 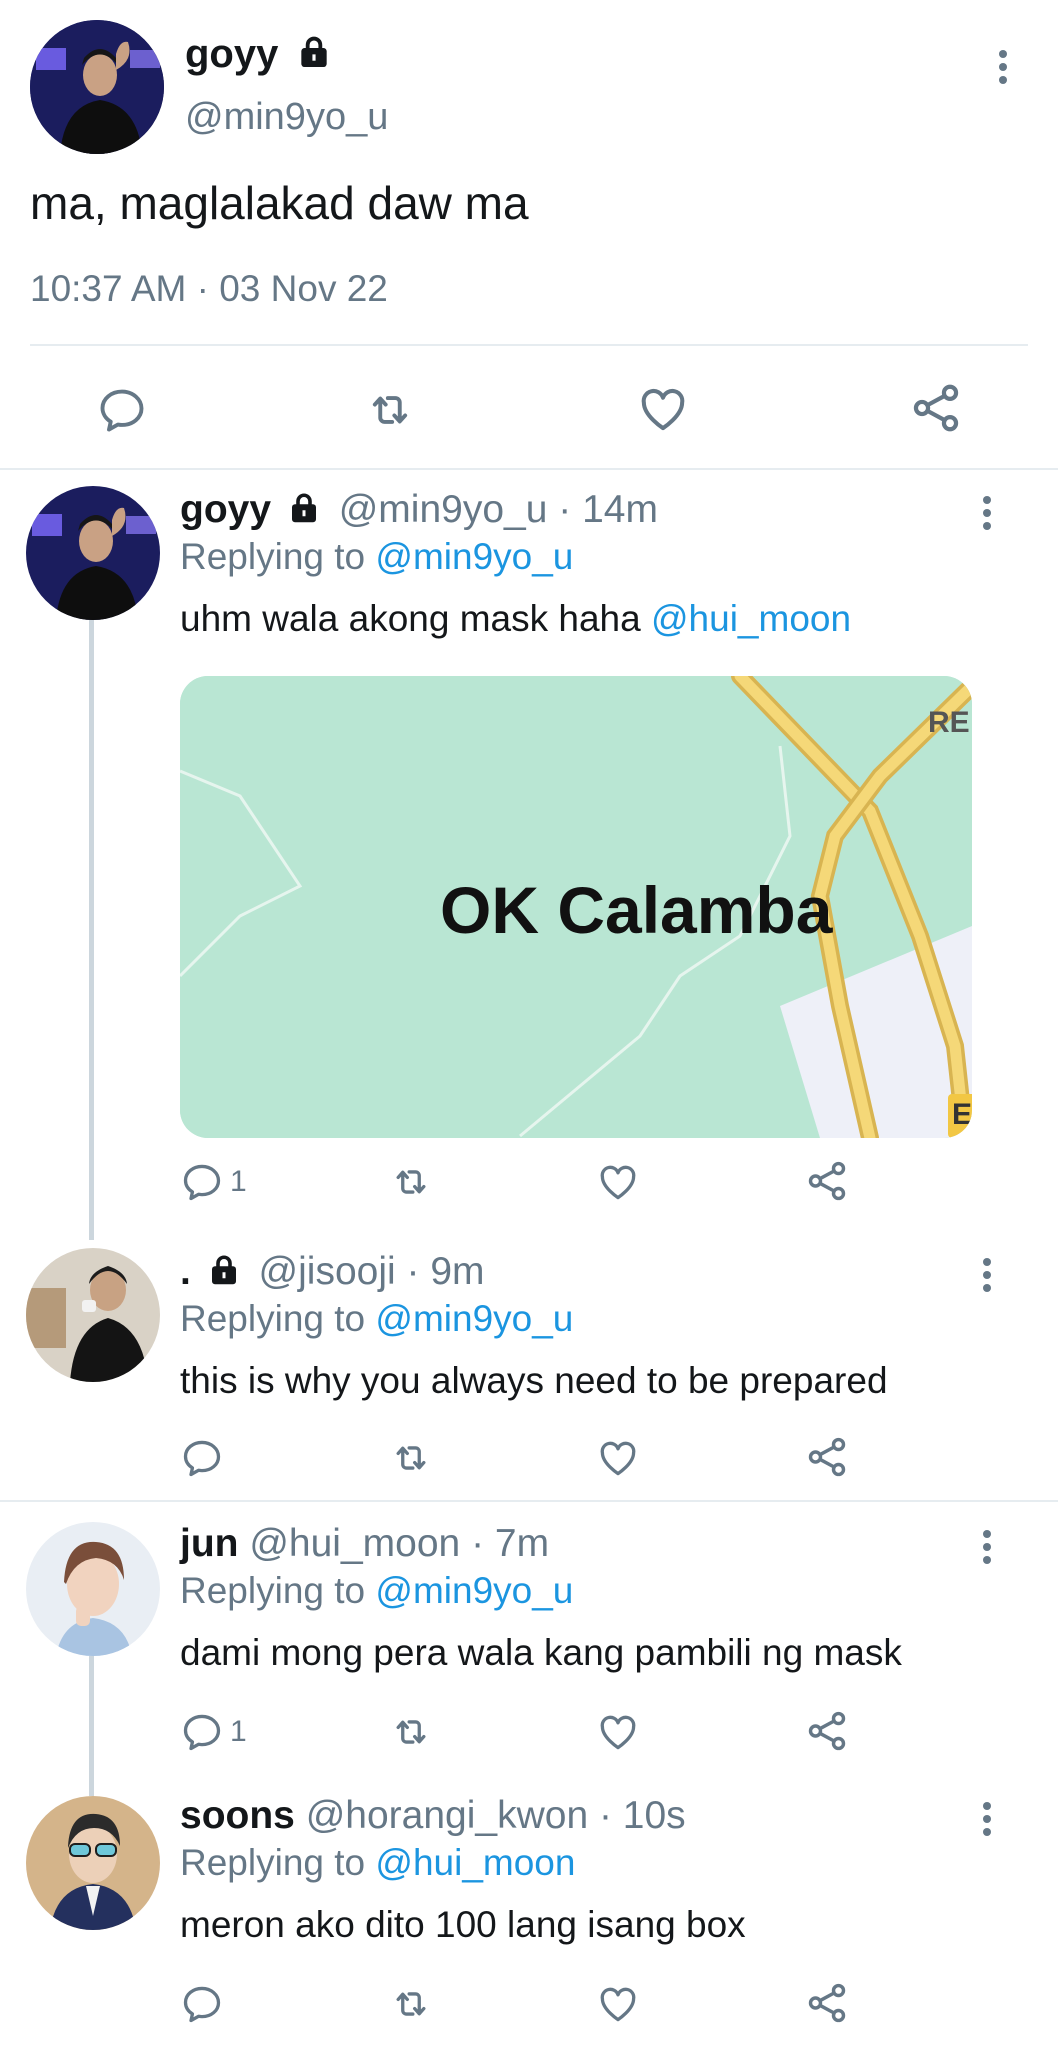 What do you see at coordinates (529, 345) in the screenshot?
I see `divider` at bounding box center [529, 345].